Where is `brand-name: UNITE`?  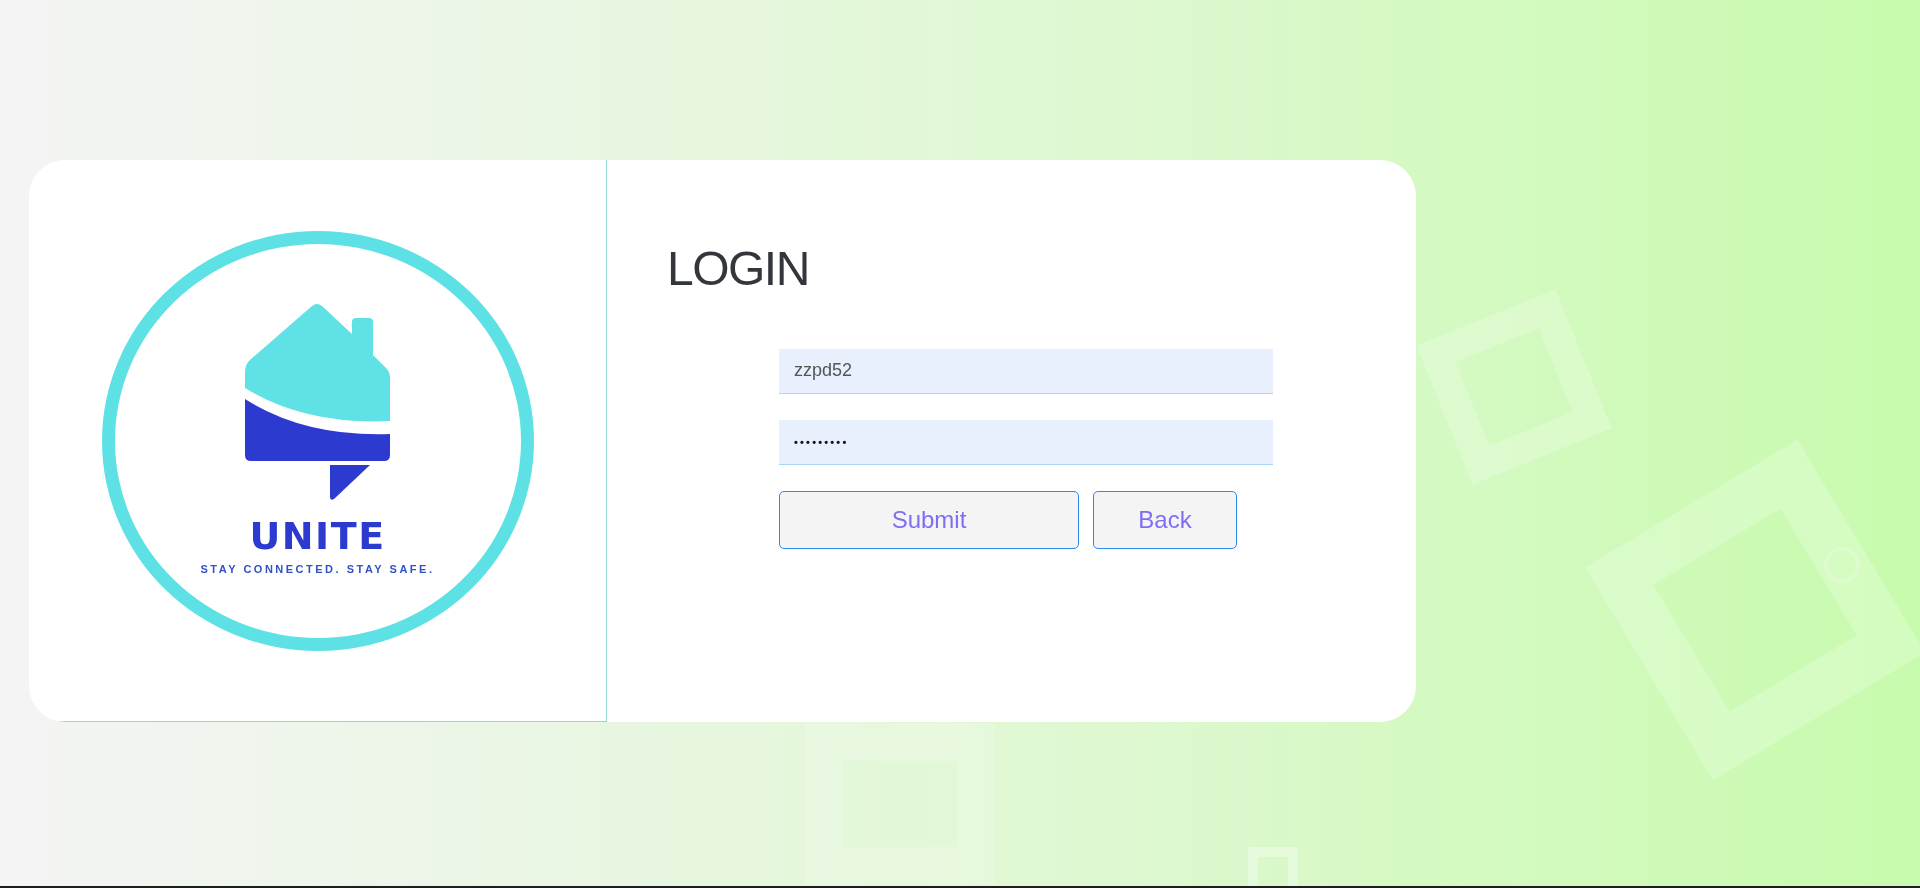 brand-name: UNITE is located at coordinates (317, 535).